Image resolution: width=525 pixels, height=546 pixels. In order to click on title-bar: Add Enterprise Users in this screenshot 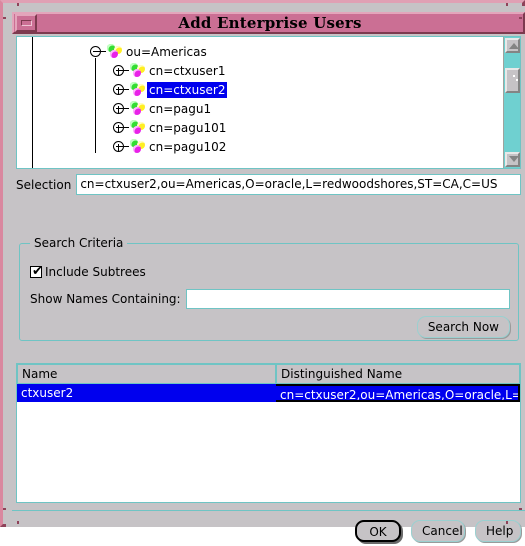, I will do `click(268, 23)`.